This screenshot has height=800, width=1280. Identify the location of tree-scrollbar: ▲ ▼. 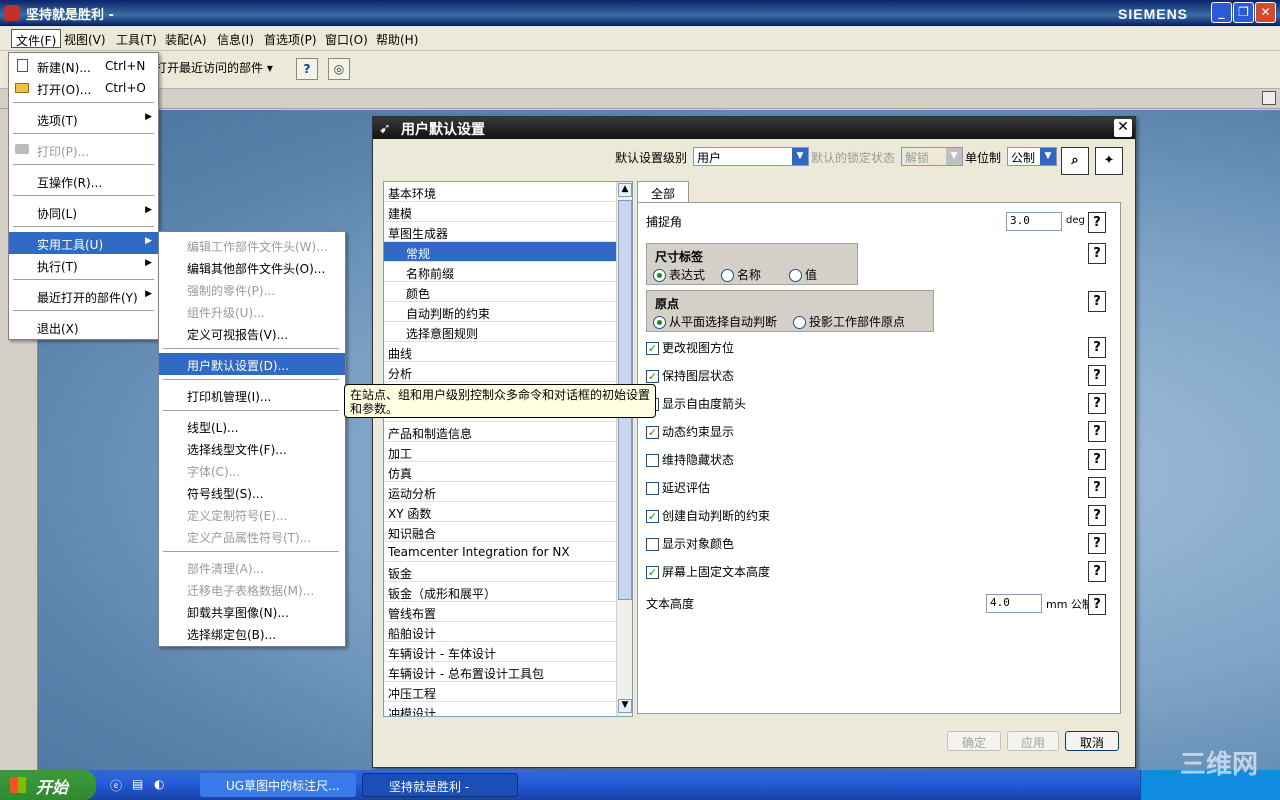
(624, 449).